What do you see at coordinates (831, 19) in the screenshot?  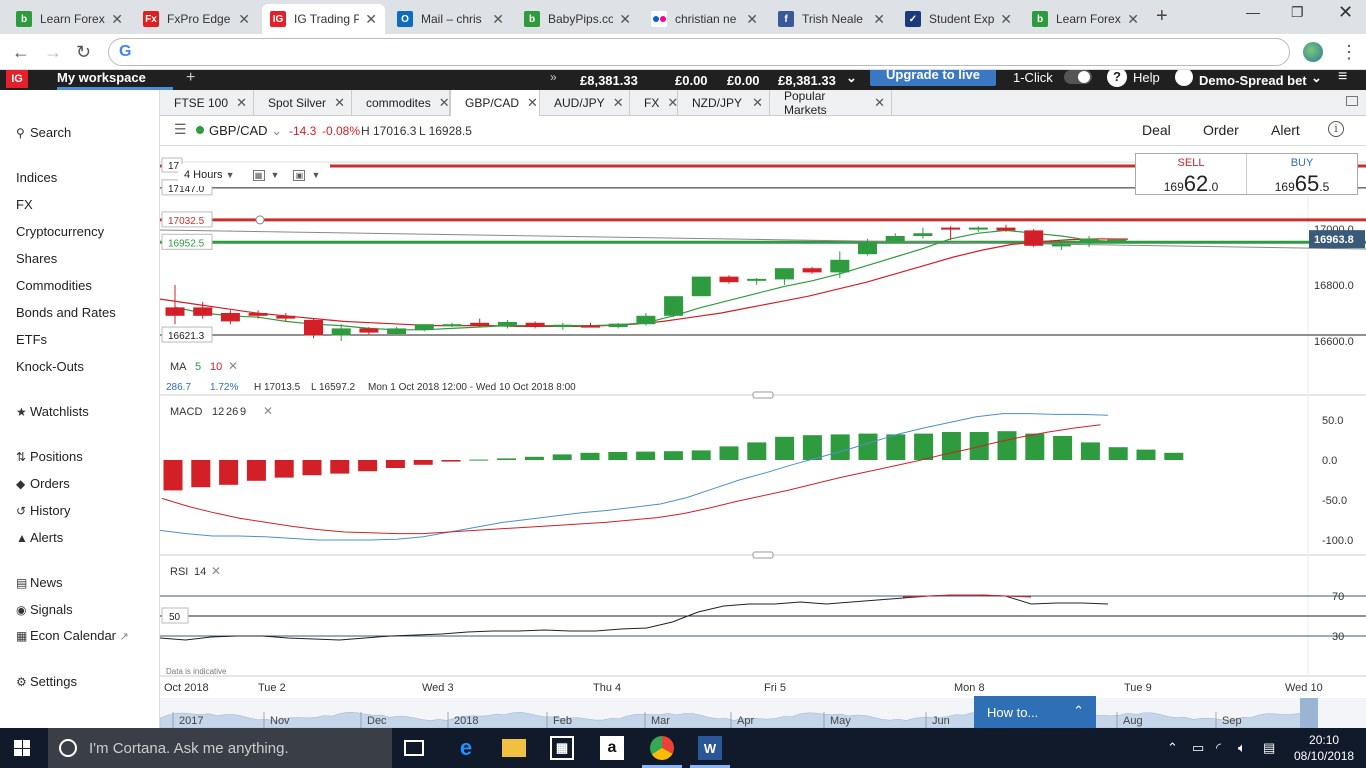 I see `browser-tab: f Trish Neale ✕` at bounding box center [831, 19].